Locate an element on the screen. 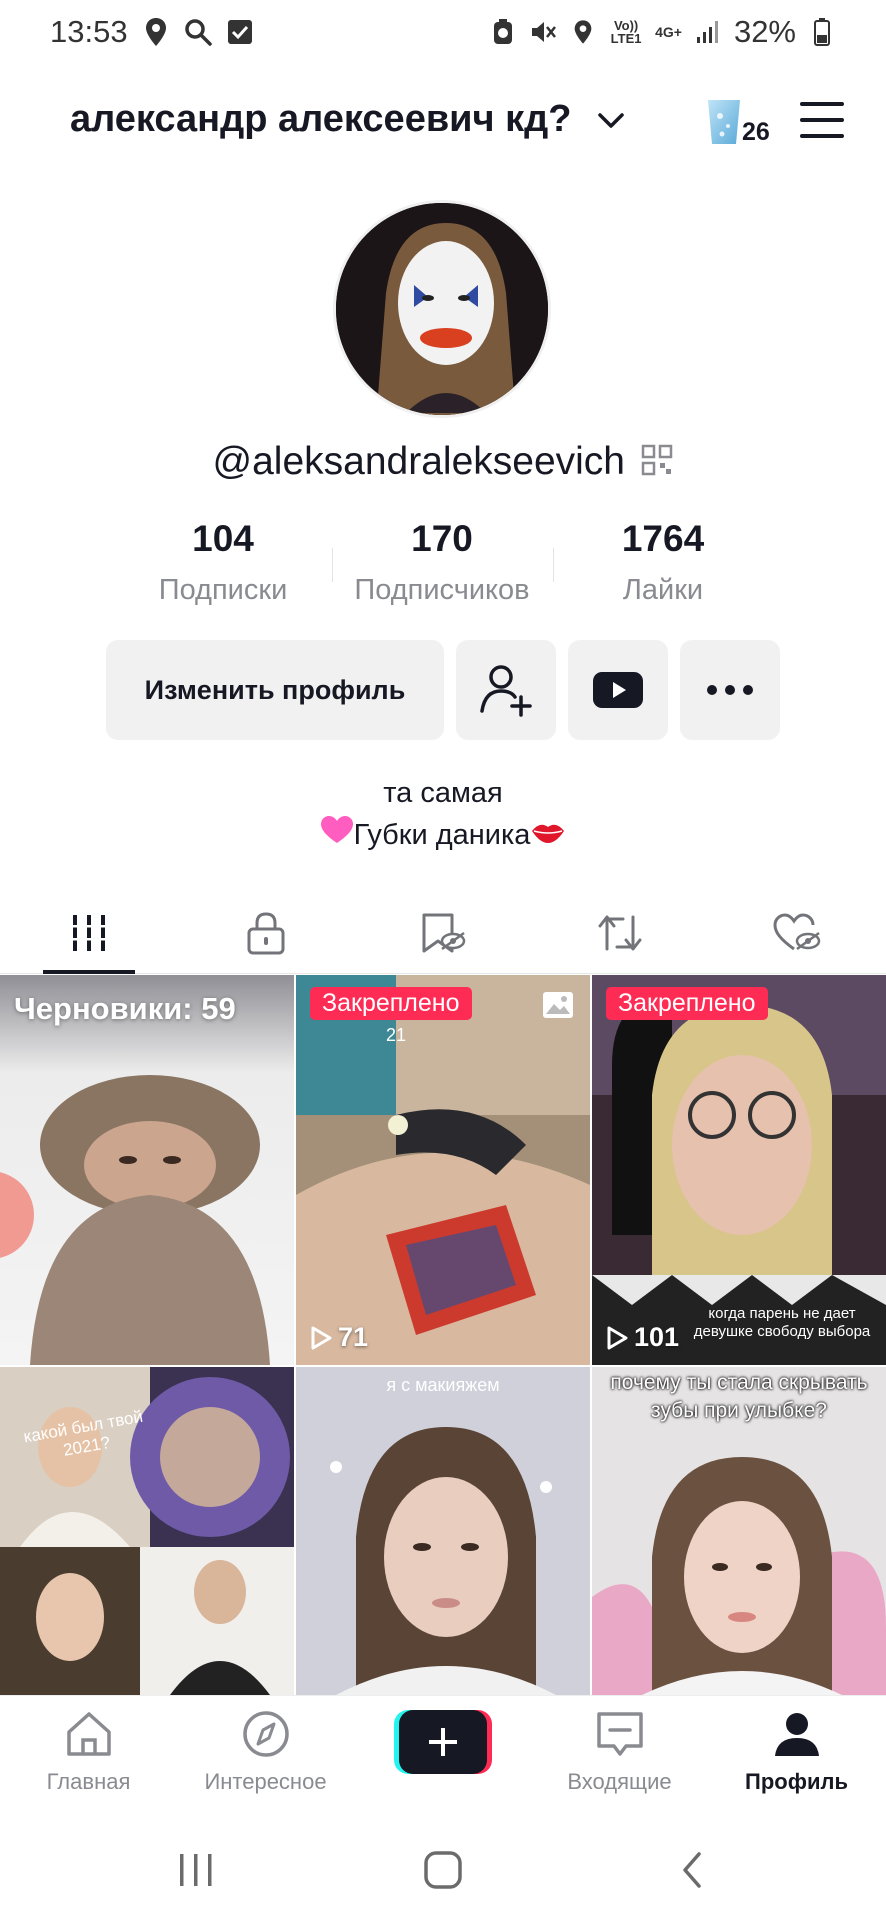  drafts-thumbnail is located at coordinates (147, 1170).